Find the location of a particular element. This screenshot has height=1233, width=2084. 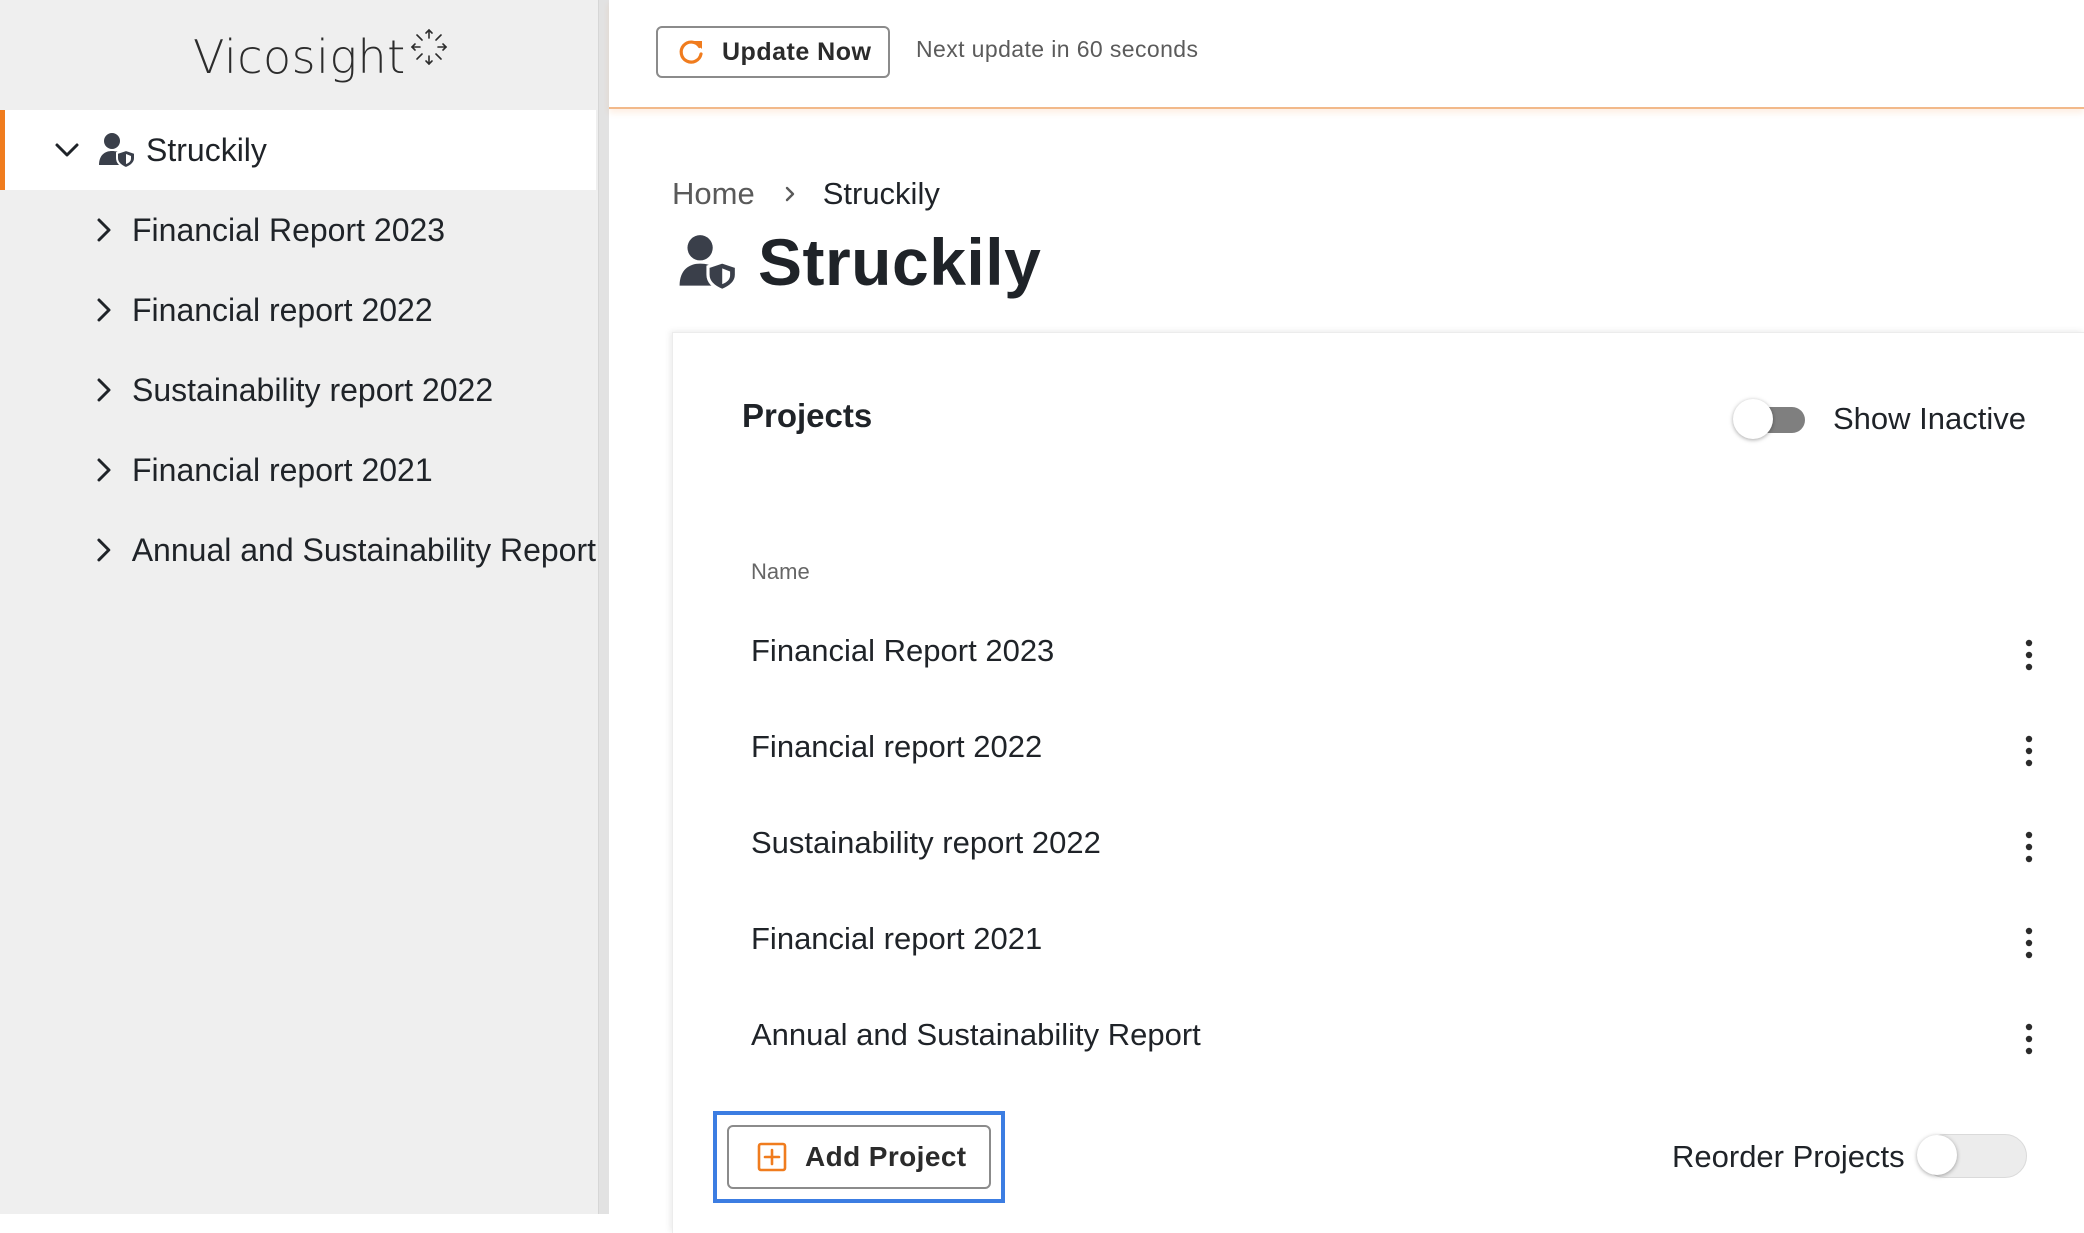

show-inactive-label: Show Inactive is located at coordinates (1929, 418).